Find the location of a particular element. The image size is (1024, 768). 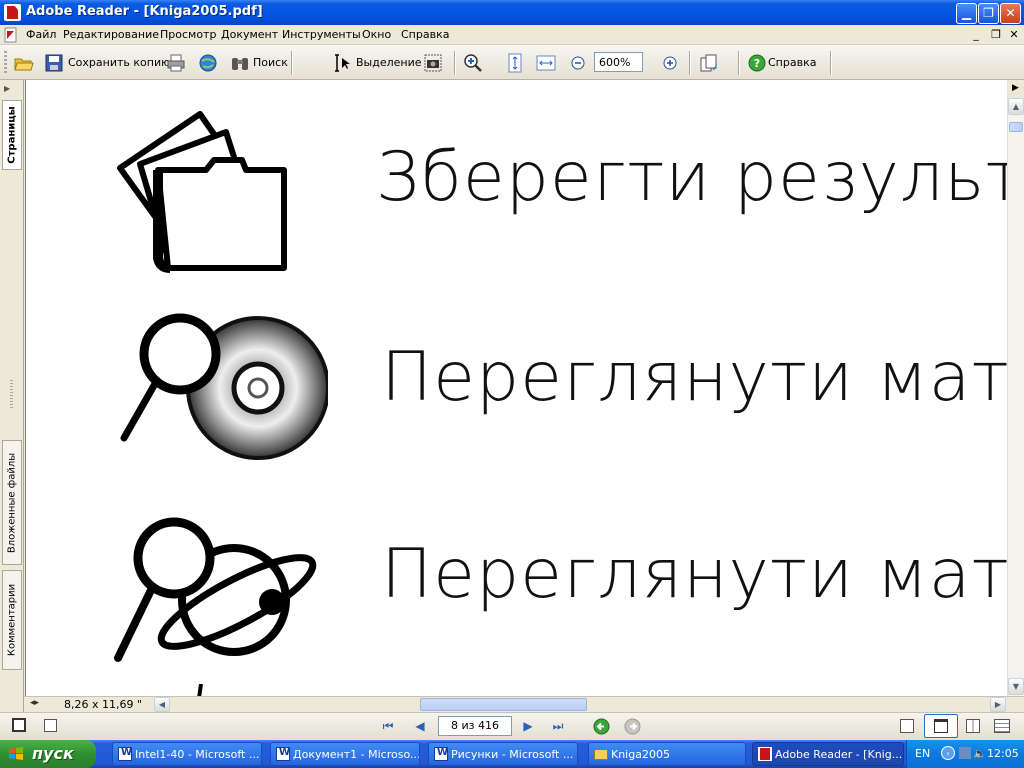

facing-view-icon is located at coordinates (973, 726).